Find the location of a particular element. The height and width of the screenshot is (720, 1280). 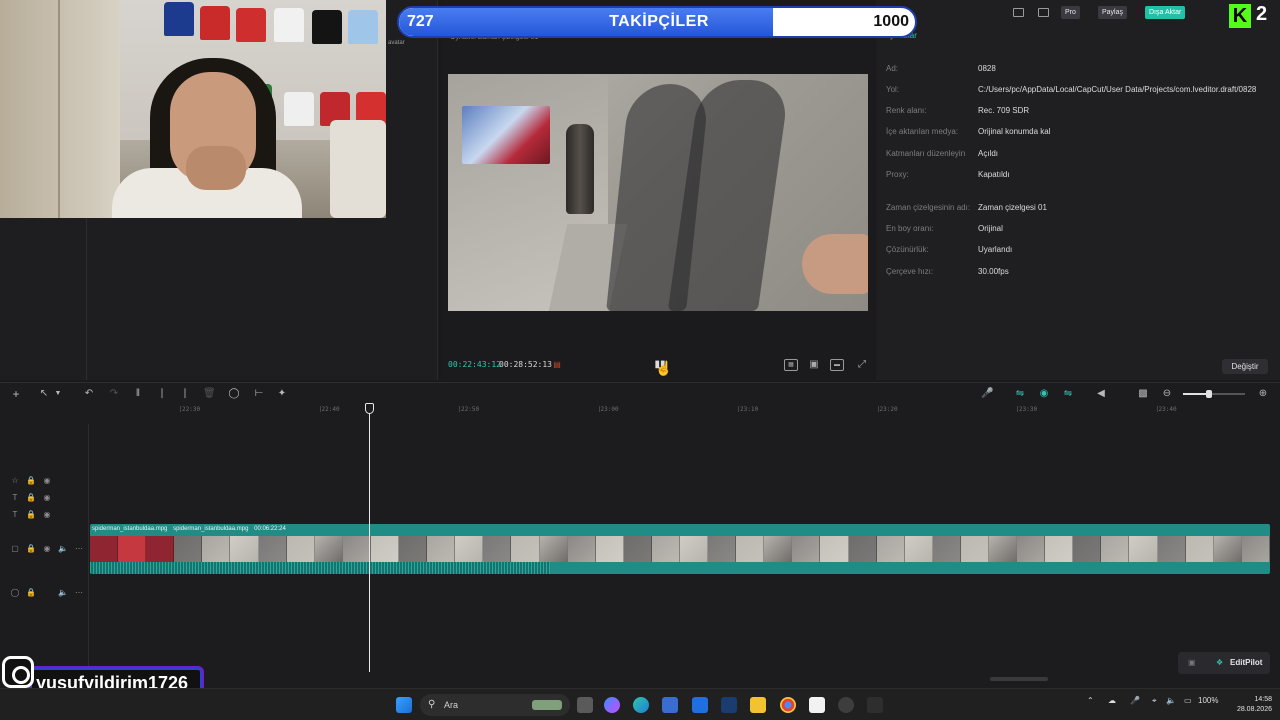

property-label: Renk alanı: is located at coordinates (906, 110).